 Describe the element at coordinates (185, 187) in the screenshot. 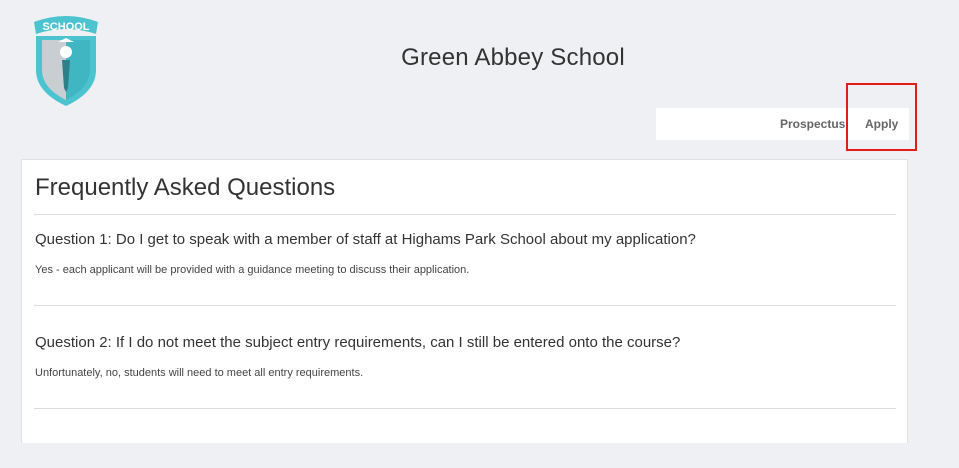

I see `faq-heading: Frequently Asked Questions` at that location.